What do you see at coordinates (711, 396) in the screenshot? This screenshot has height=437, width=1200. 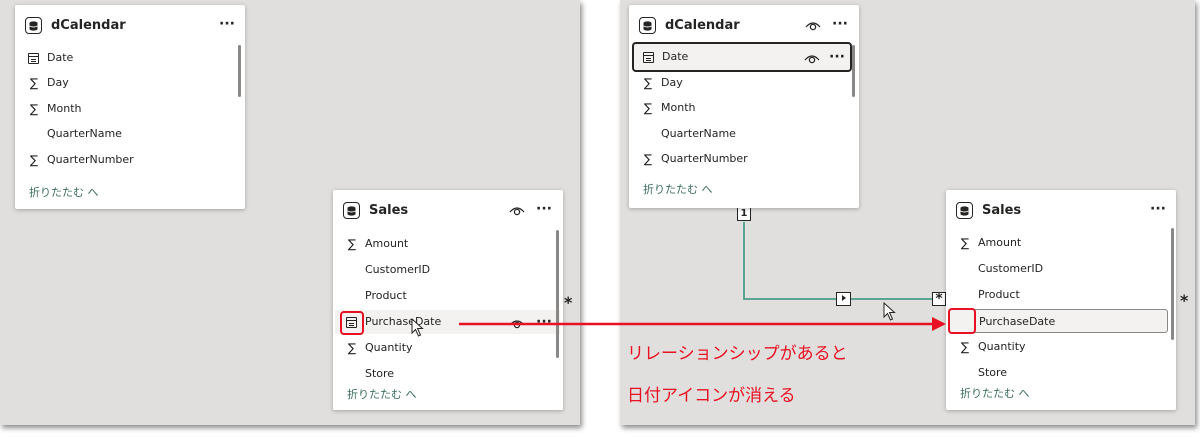 I see `annotation-line-2: 日付アイコンが消える` at bounding box center [711, 396].